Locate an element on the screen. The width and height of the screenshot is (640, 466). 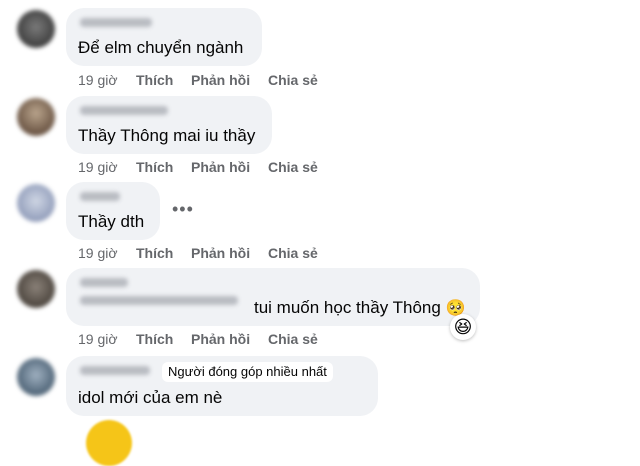
comment-text: Thầy Thông mai iu thầy is located at coordinates (167, 135).